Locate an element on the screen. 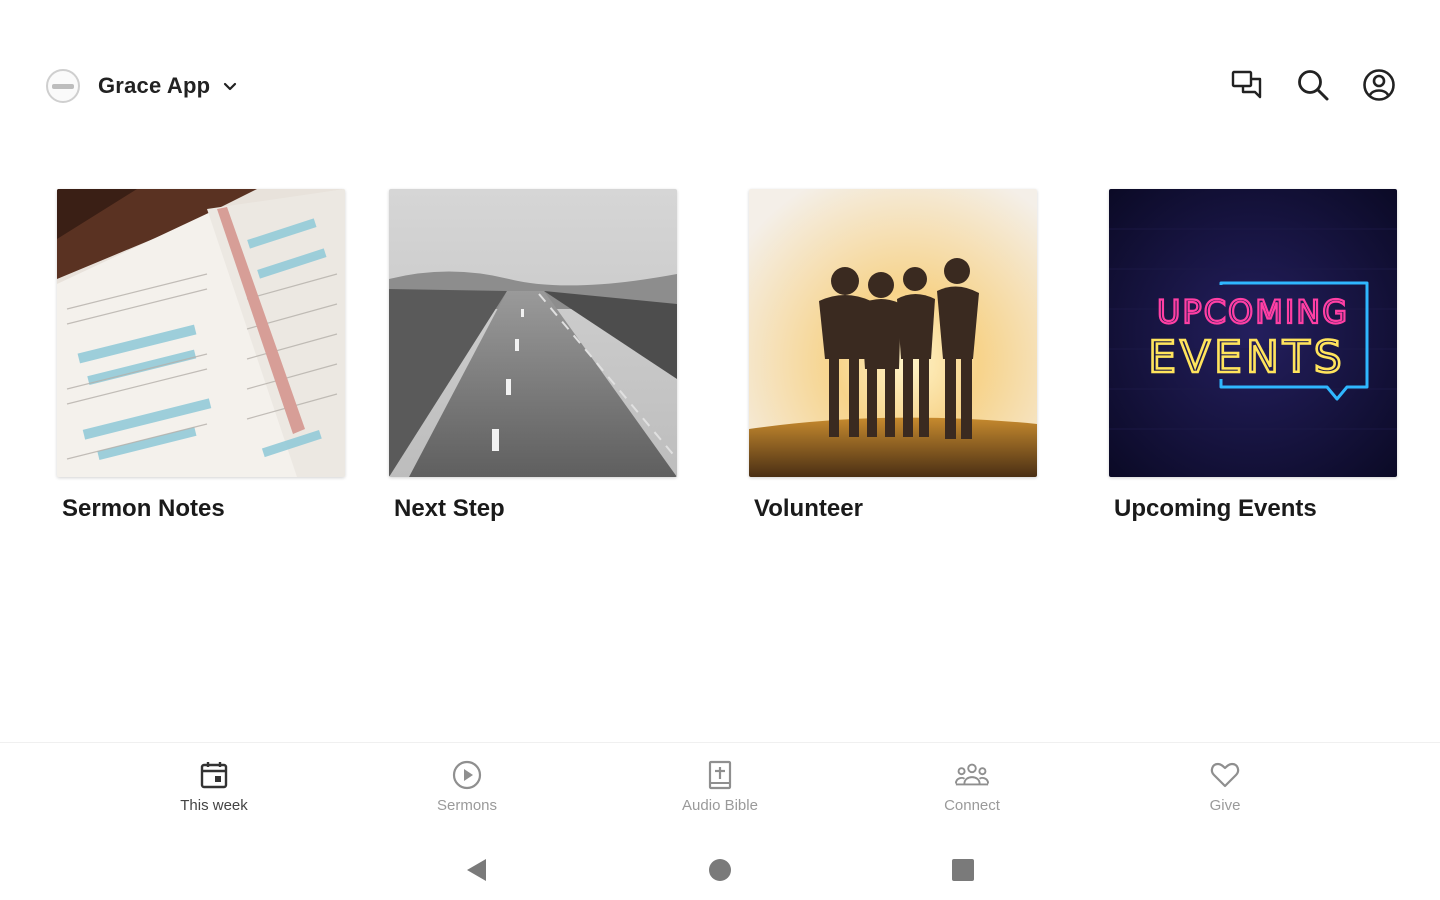  nav-item-connect: Connect is located at coordinates (972, 792).